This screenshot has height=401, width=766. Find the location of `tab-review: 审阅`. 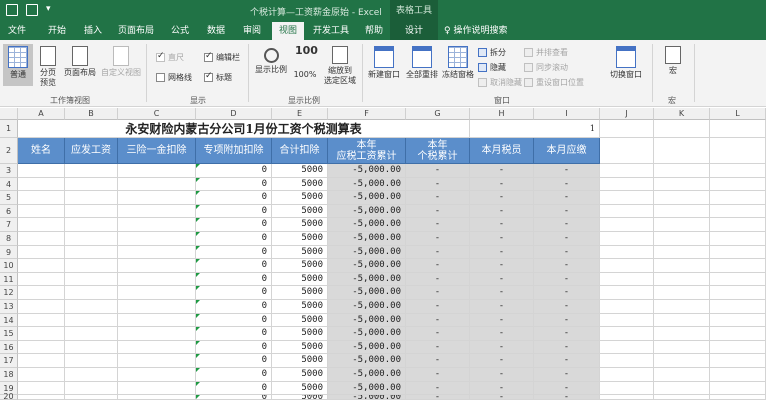

tab-review: 审阅 is located at coordinates (252, 31).